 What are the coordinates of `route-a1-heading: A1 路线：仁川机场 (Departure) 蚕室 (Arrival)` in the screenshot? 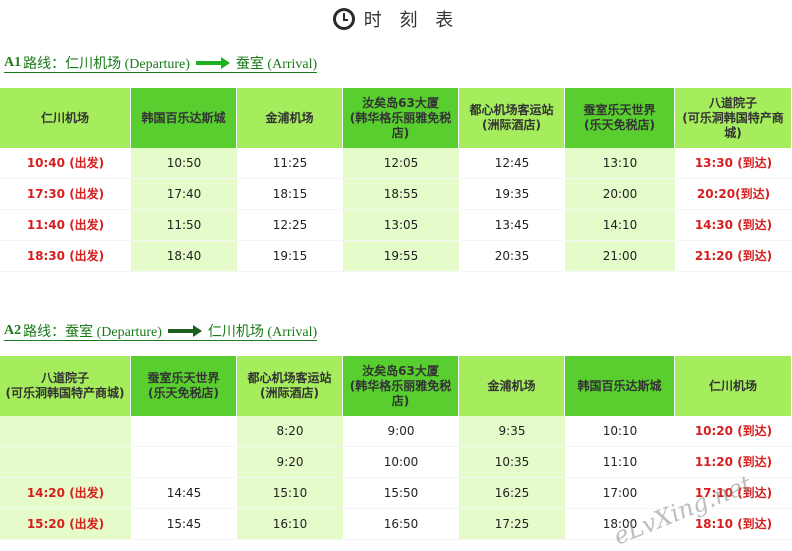 It's located at (161, 63).